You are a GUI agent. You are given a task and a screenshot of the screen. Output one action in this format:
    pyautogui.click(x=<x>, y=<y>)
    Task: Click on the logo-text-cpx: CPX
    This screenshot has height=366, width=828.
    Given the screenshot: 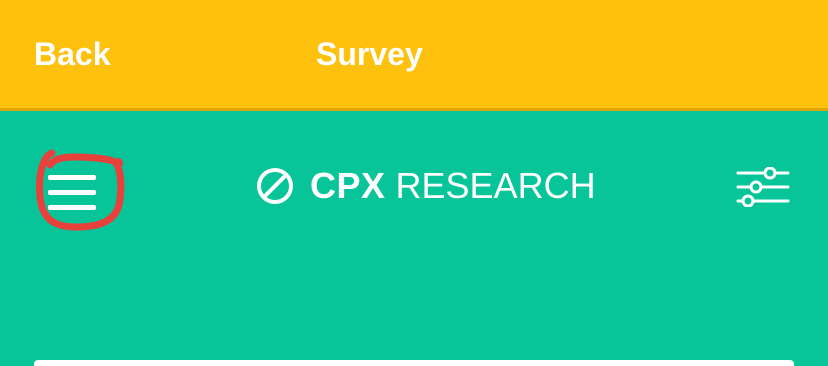 What is the action you would take?
    pyautogui.click(x=348, y=185)
    